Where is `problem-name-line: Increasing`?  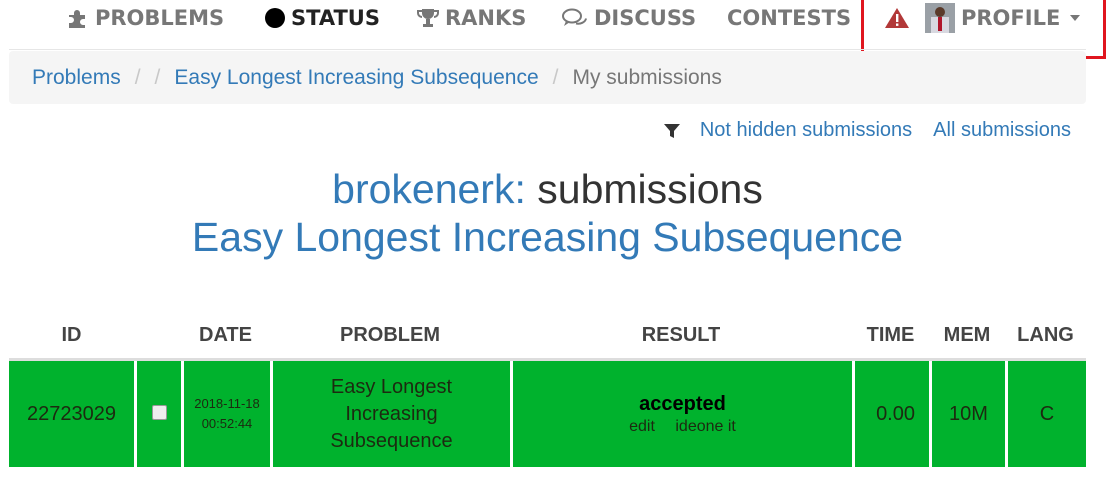 problem-name-line: Increasing is located at coordinates (391, 413).